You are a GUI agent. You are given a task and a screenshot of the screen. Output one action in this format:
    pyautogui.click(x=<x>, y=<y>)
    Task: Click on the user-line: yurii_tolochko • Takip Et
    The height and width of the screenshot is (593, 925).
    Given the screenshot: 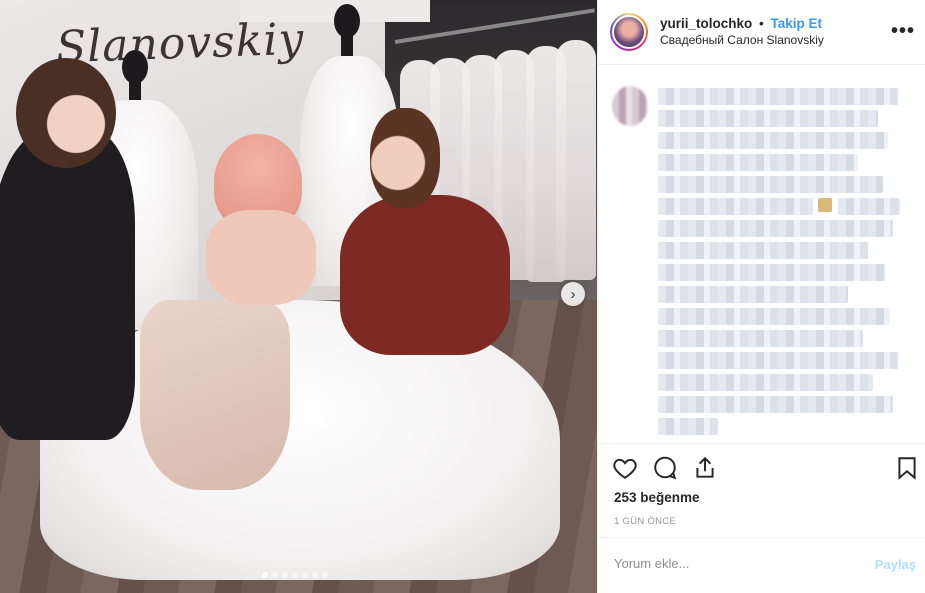 What is the action you would take?
    pyautogui.click(x=742, y=24)
    